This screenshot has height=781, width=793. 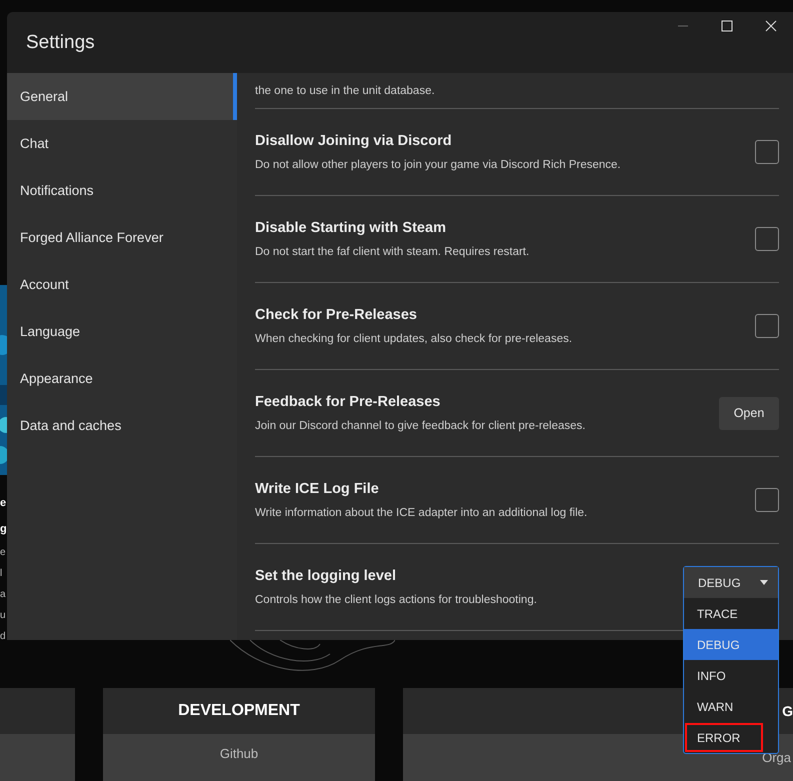 I want to click on setting-description: Do not start the faf client with steam. Requires restart., so click(x=392, y=252).